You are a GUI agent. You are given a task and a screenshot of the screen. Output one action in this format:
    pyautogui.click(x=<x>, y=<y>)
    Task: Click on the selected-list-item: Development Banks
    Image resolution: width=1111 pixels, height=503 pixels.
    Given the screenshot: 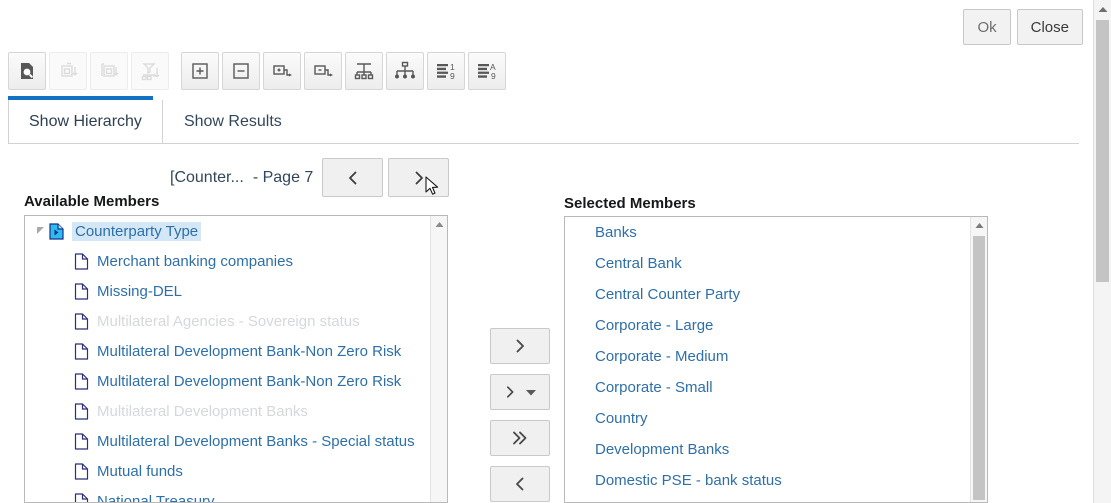 What is the action you would take?
    pyautogui.click(x=767, y=449)
    